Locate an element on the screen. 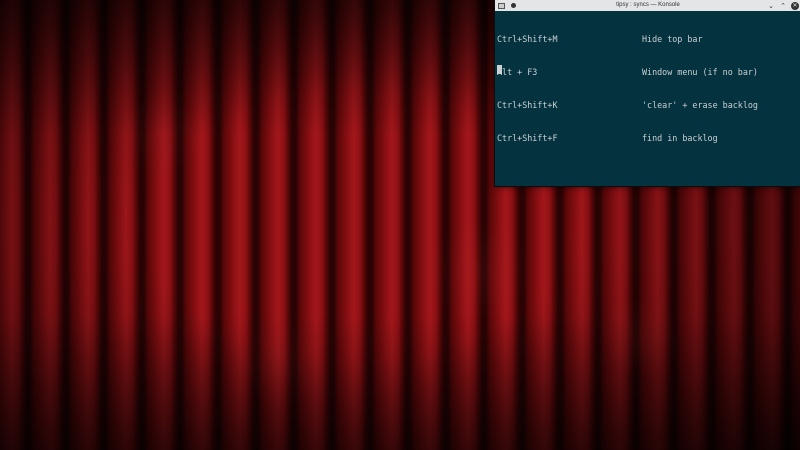  window-controls: ⌄ ⌃ ✕ is located at coordinates (783, 5).